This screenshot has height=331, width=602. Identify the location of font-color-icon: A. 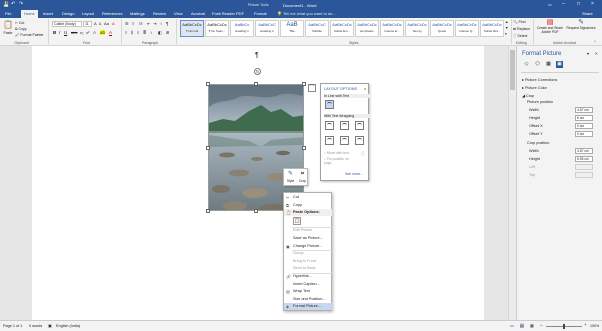
(110, 32).